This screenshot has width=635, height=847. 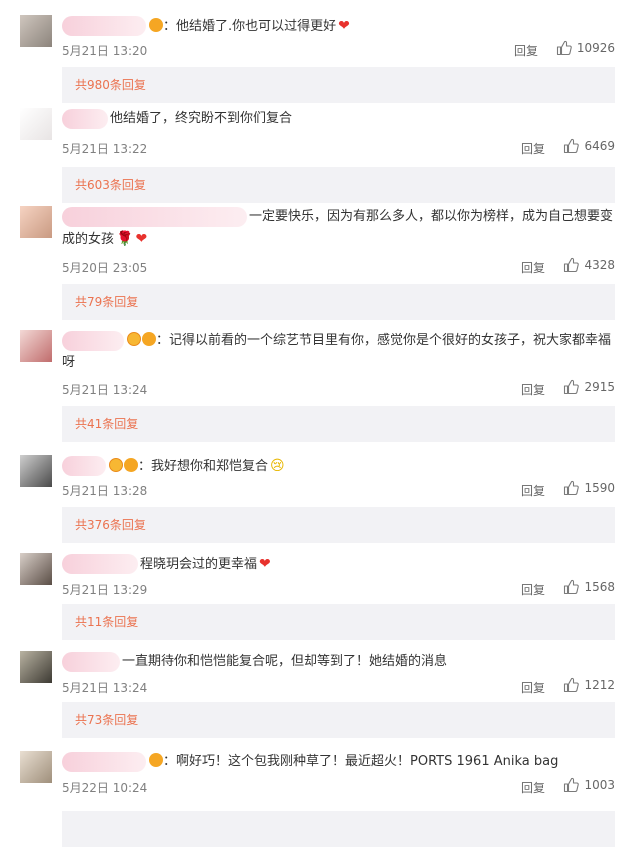 I want to click on comment-body: 一定要快乐，因为有那么多人，都以你为榜样，成为自己想要变成的女孩 🌹 ❤, so click(x=338, y=228).